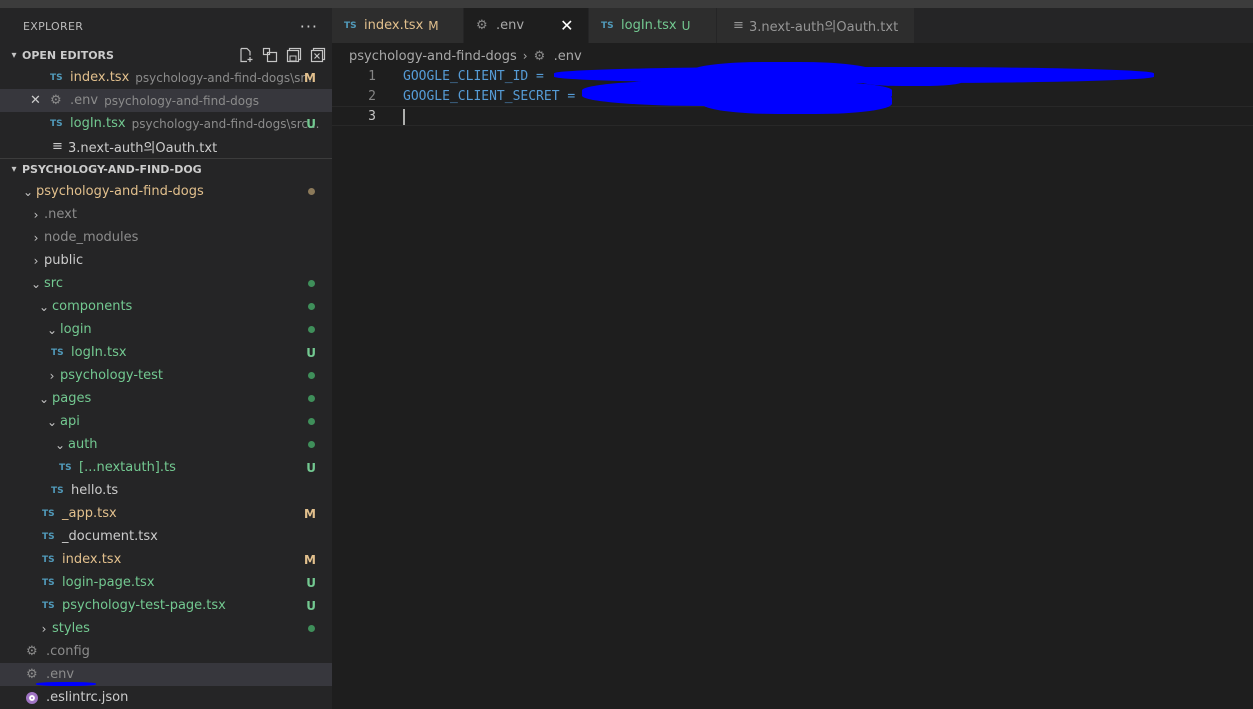 This screenshot has width=1253, height=709. Describe the element at coordinates (816, 25) in the screenshot. I see `tab-next-auth-txt: ≡ 3.next-auth의Oauth.txt` at that location.